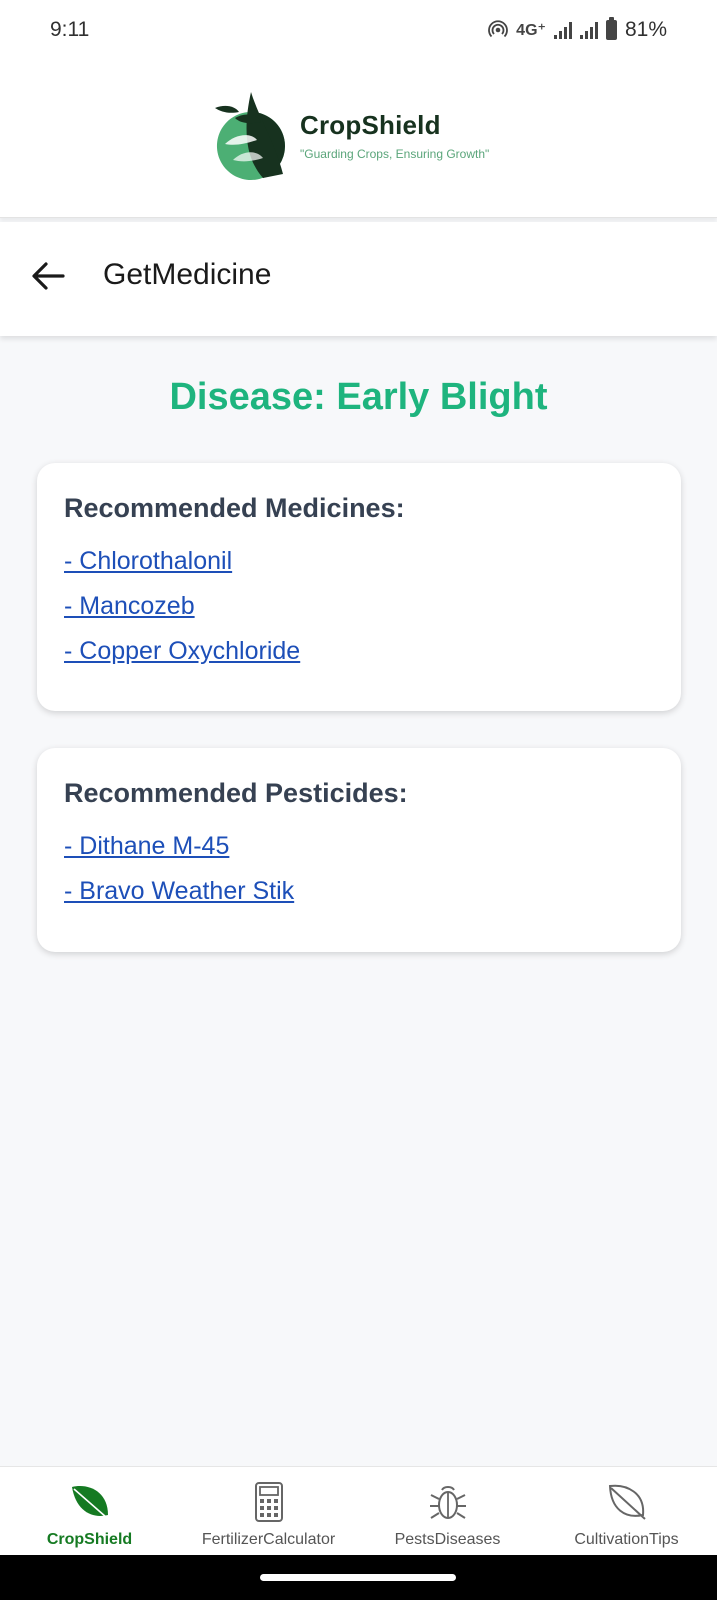  What do you see at coordinates (447, 1502) in the screenshot?
I see `bug-icon` at bounding box center [447, 1502].